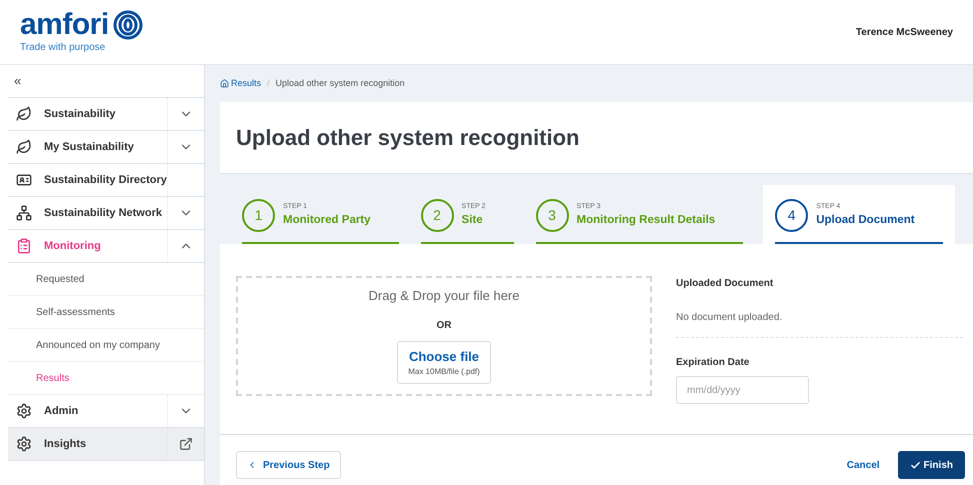 The width and height of the screenshot is (973, 485). What do you see at coordinates (106, 345) in the screenshot?
I see `sidebar-subitem: Announced on my company` at bounding box center [106, 345].